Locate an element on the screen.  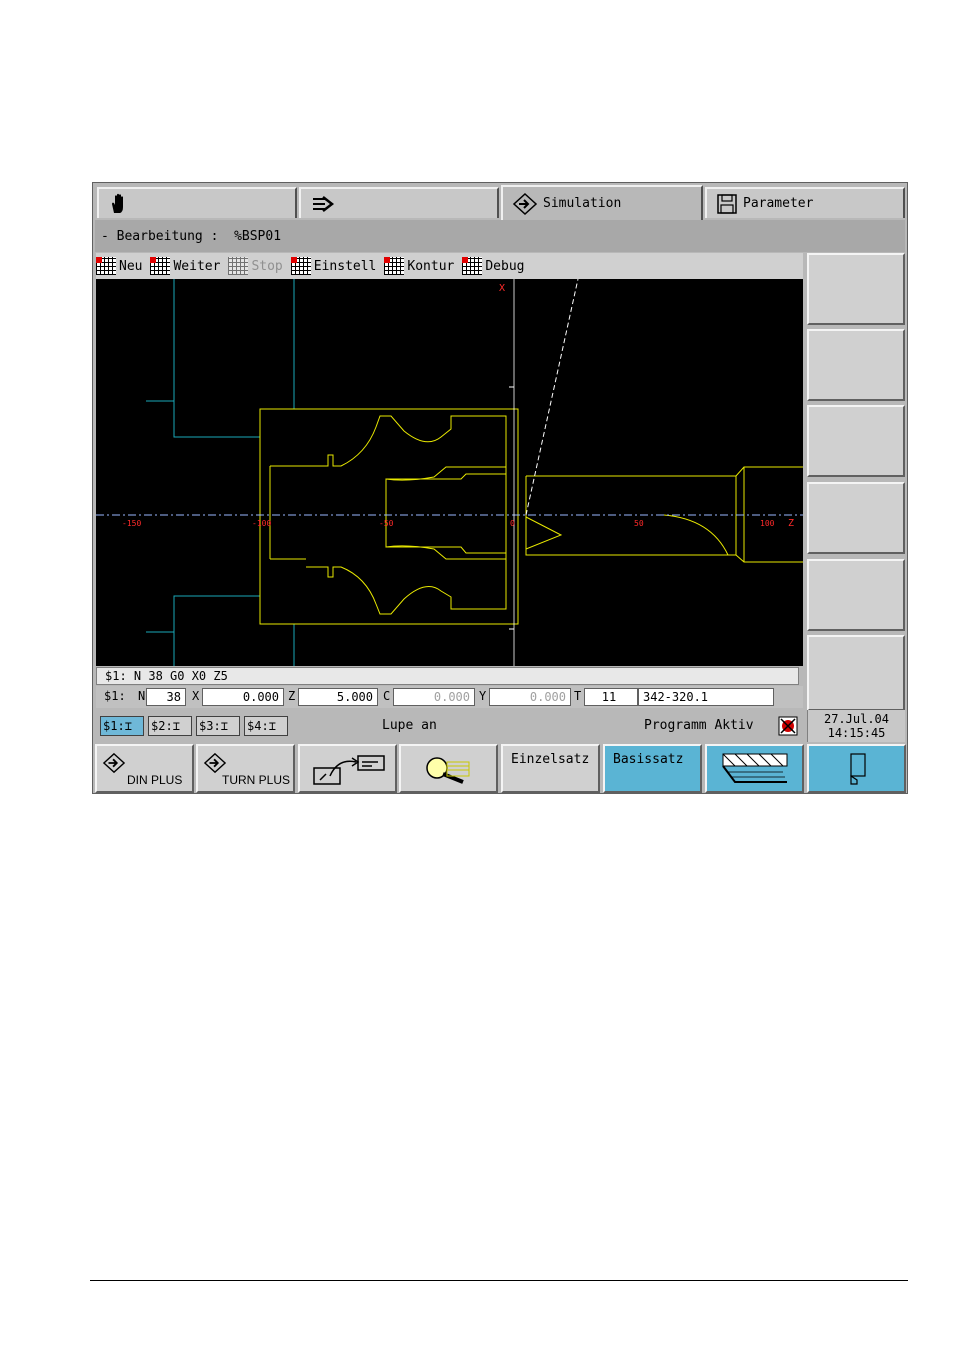
window-transfer-icon is located at coordinates (349, 770).